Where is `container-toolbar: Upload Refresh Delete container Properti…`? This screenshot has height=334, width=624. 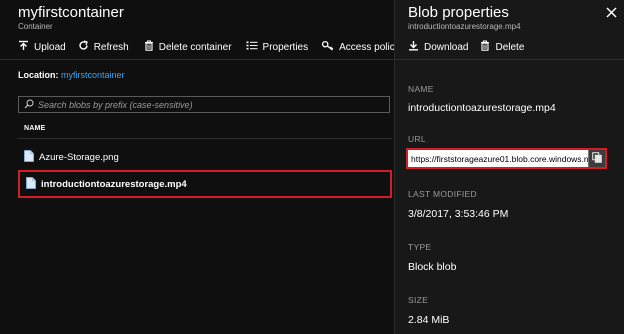 container-toolbar: Upload Refresh Delete container Properti… is located at coordinates (209, 47).